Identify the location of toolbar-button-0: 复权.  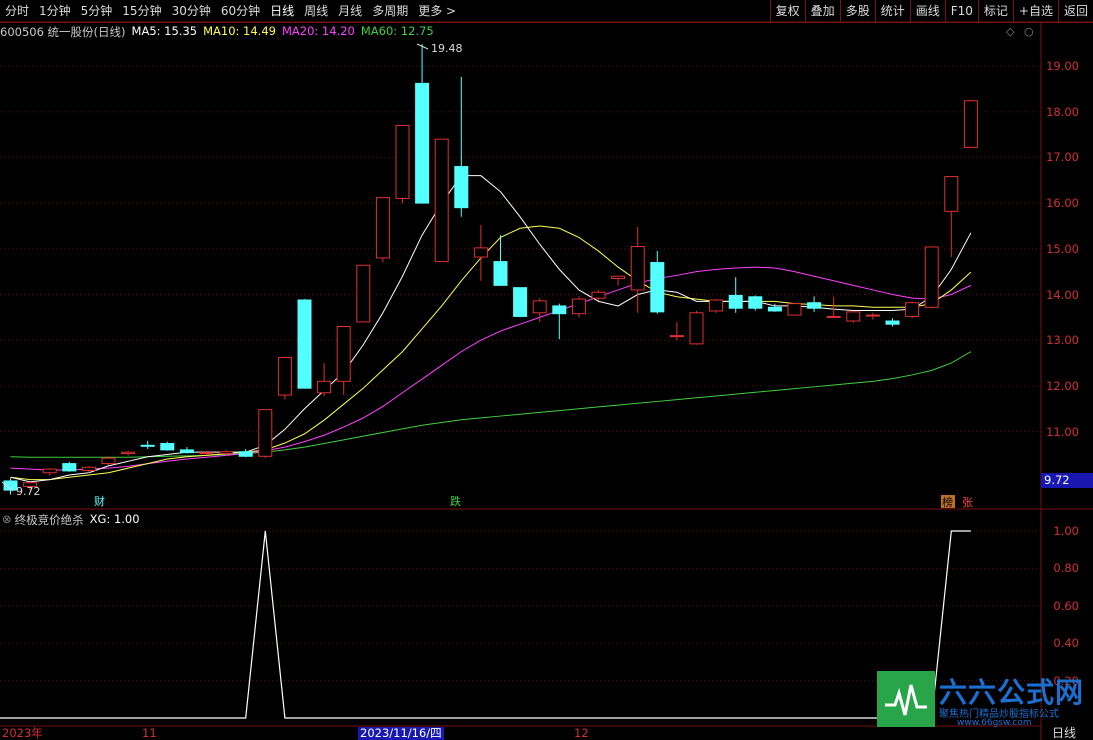
(787, 11).